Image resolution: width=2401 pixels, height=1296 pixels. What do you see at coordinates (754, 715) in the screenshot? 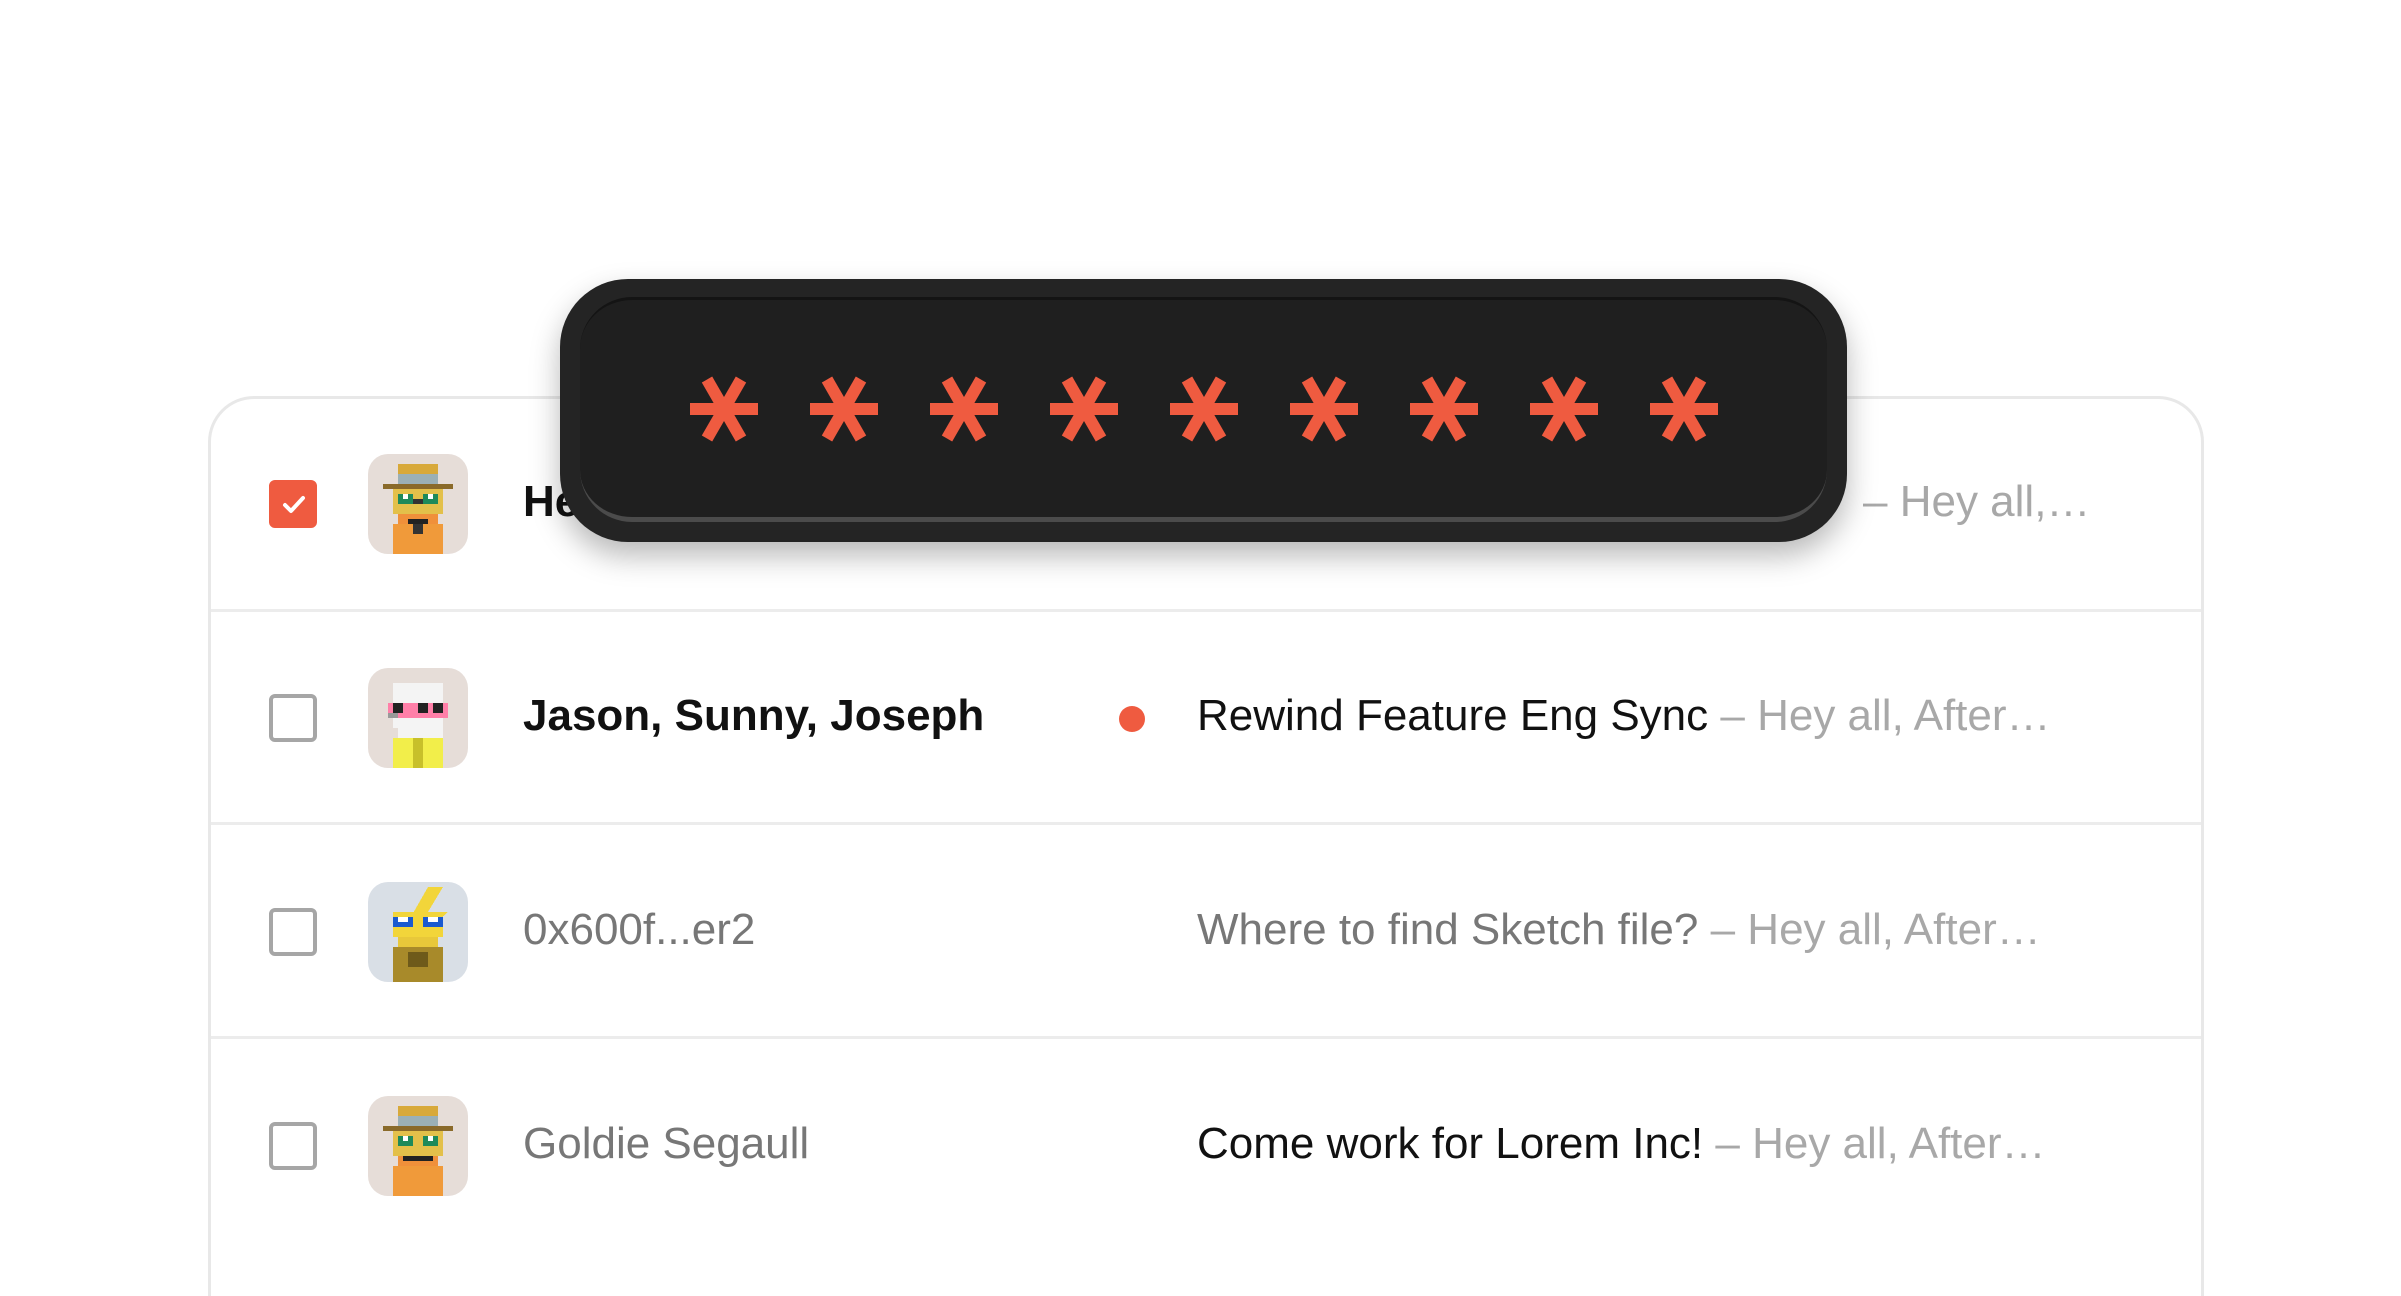
I see `sender-name: Jason, Sunny, Joseph` at bounding box center [754, 715].